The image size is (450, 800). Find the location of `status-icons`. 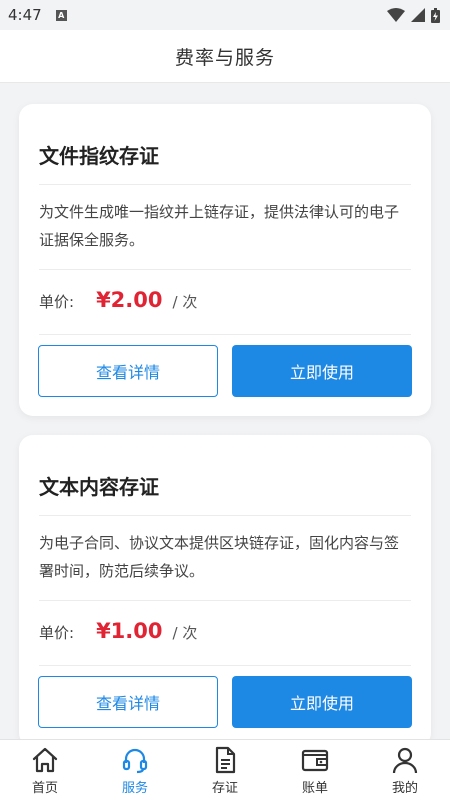

status-icons is located at coordinates (413, 15).